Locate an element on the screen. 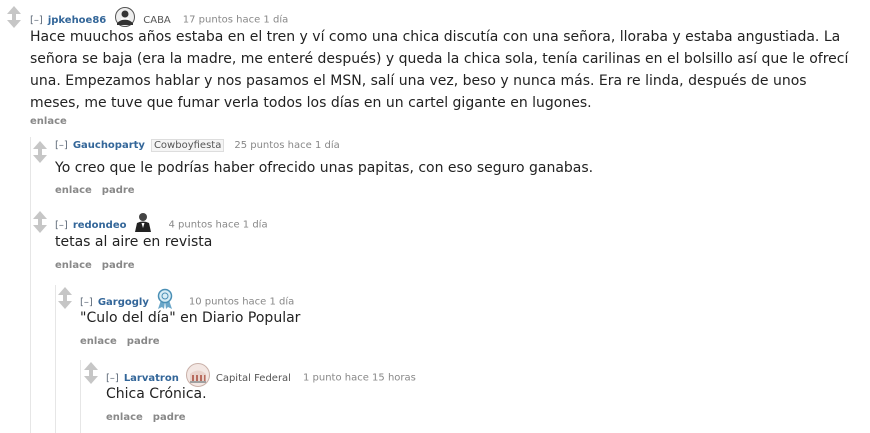  score-time: 1 punto hace 15 horas is located at coordinates (359, 378).